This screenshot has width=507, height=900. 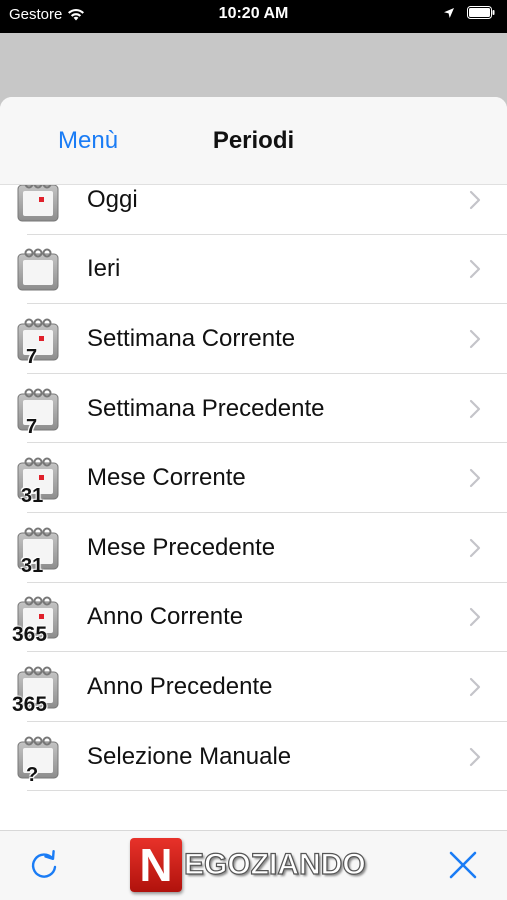 I want to click on refresh-button, so click(x=44, y=865).